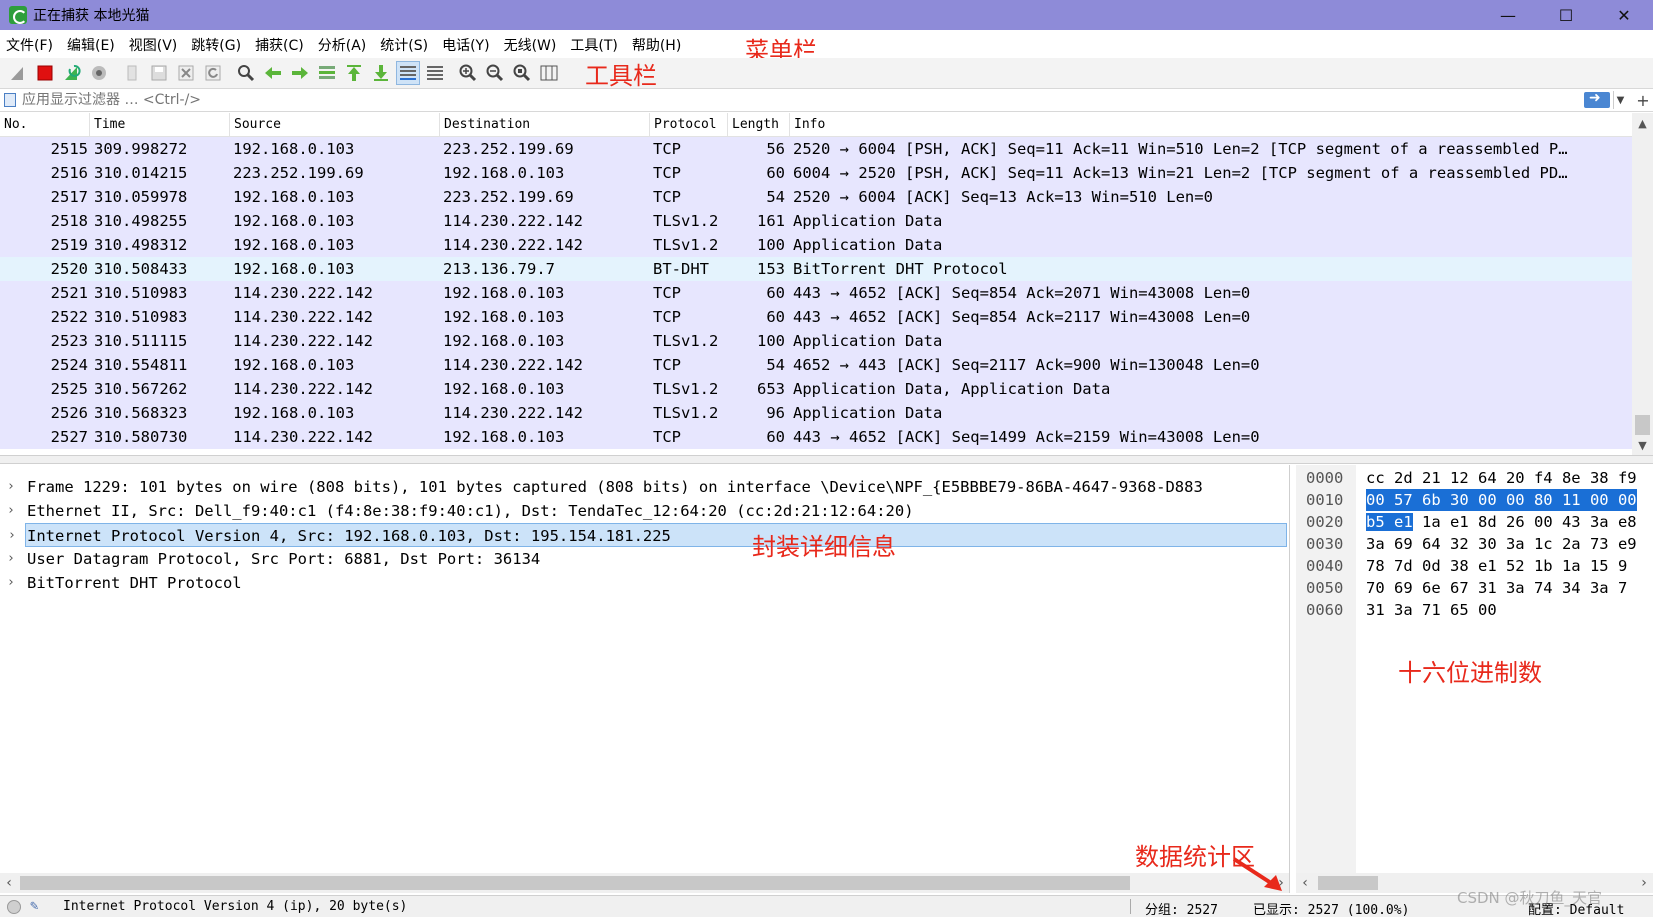  I want to click on minimize-button: —, so click(1508, 15).